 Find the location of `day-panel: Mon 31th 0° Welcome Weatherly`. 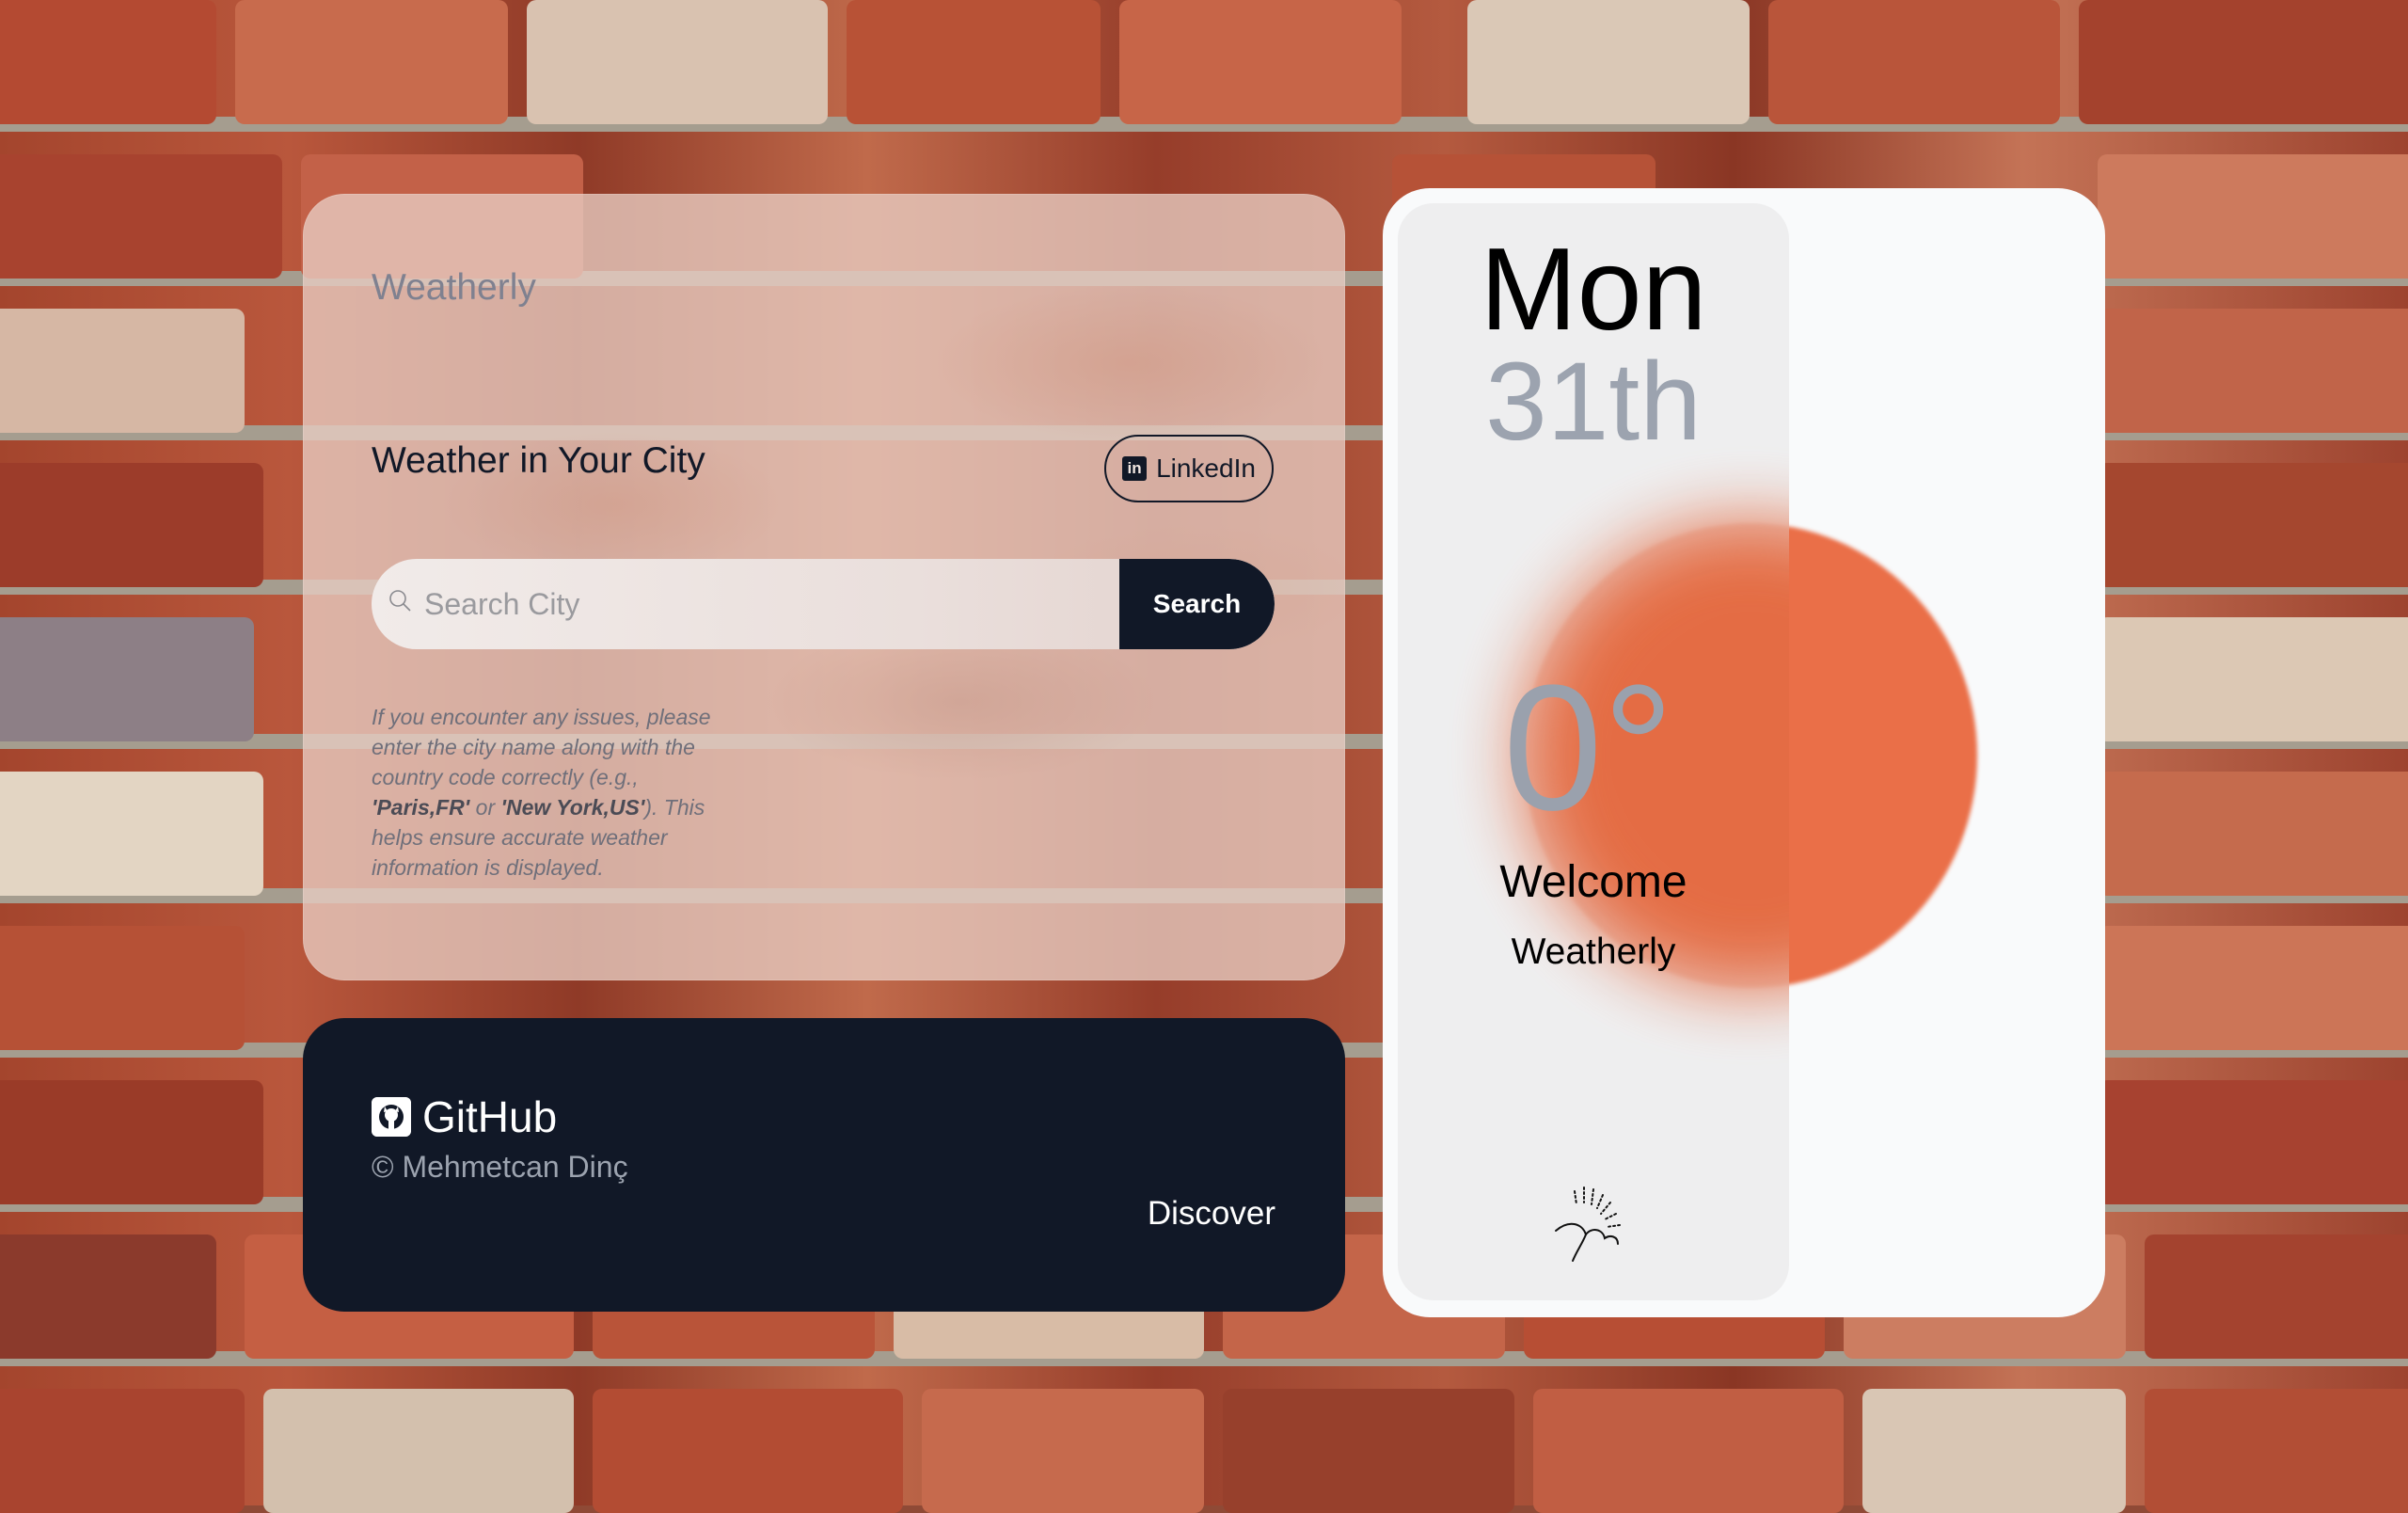

day-panel: Mon 31th 0° Welcome Weatherly is located at coordinates (1594, 751).